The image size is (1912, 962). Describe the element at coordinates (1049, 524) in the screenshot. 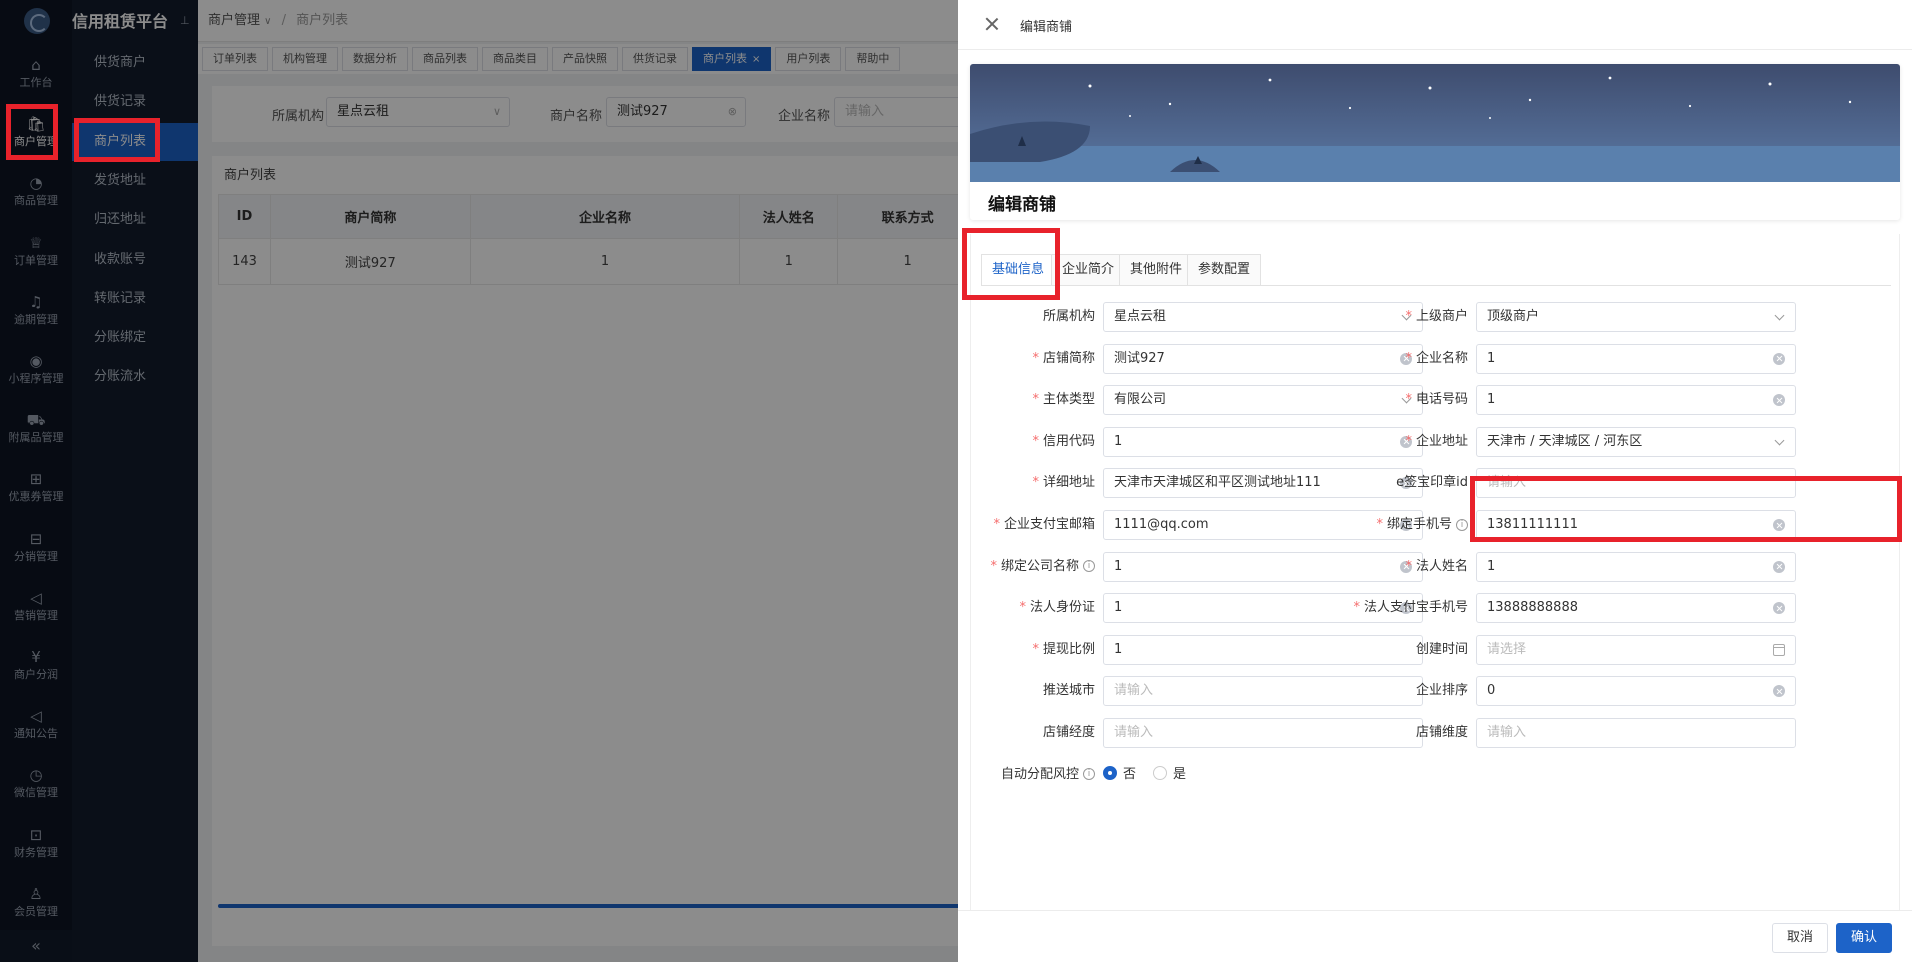

I see `field-label-text: 企业支付宝邮箱` at that location.